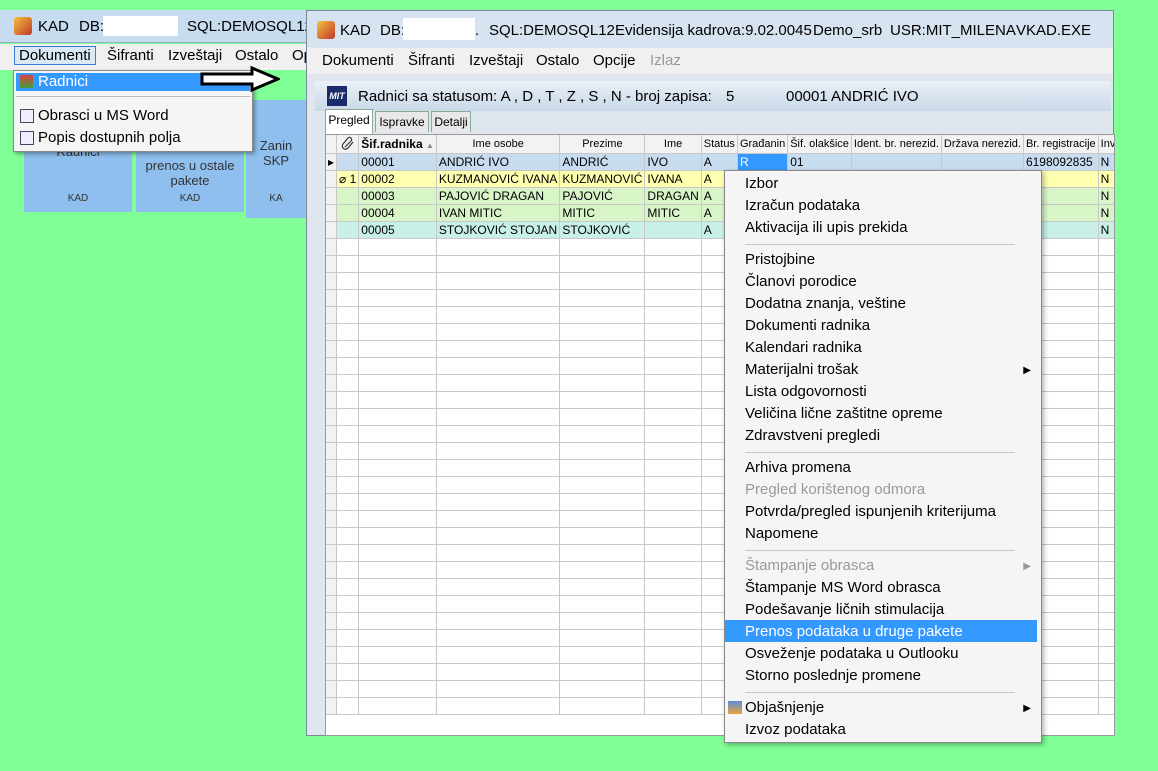 The width and height of the screenshot is (1158, 771). I want to click on ctx-dokumenti-radnika: Dokumenti radnika, so click(807, 325).